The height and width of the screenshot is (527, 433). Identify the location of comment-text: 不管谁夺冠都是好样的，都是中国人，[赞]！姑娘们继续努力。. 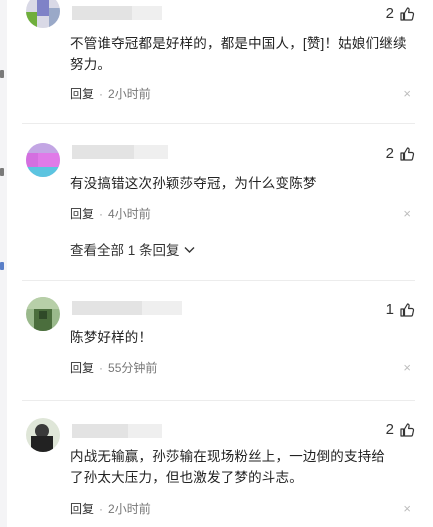
(238, 54).